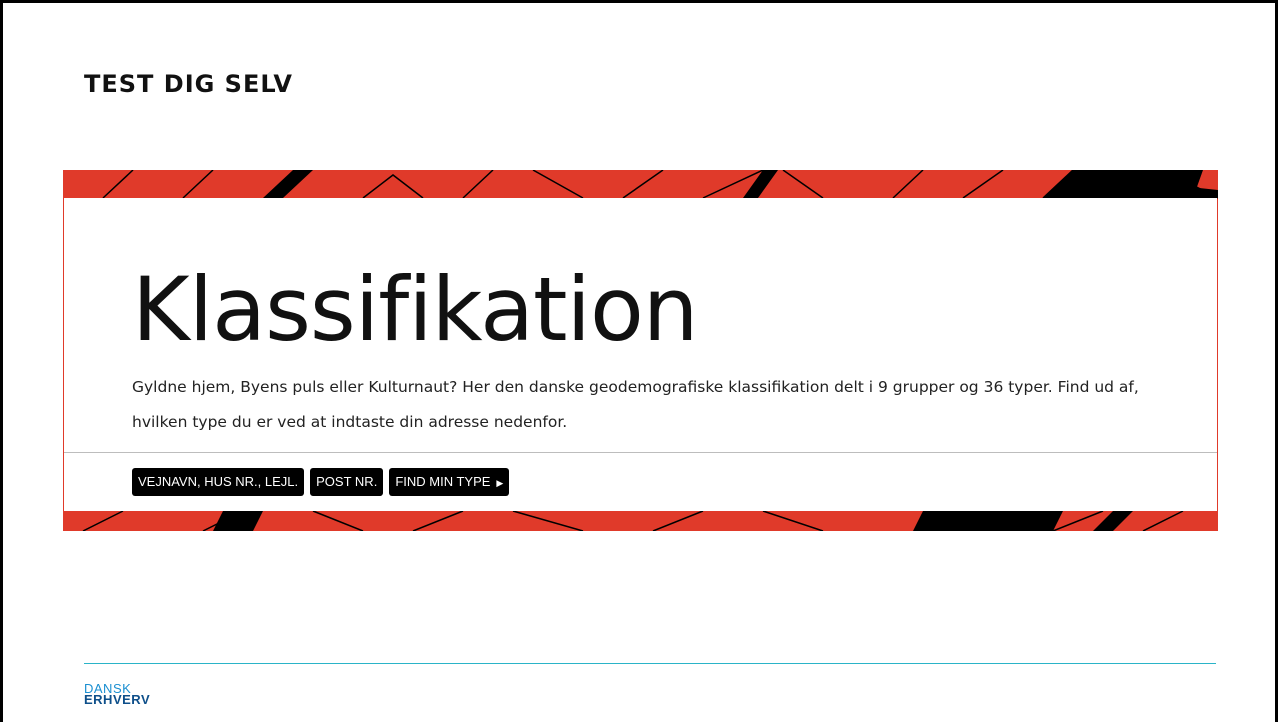  I want to click on dansk-erhverv-logo: DANSK ERHVERV, so click(117, 694).